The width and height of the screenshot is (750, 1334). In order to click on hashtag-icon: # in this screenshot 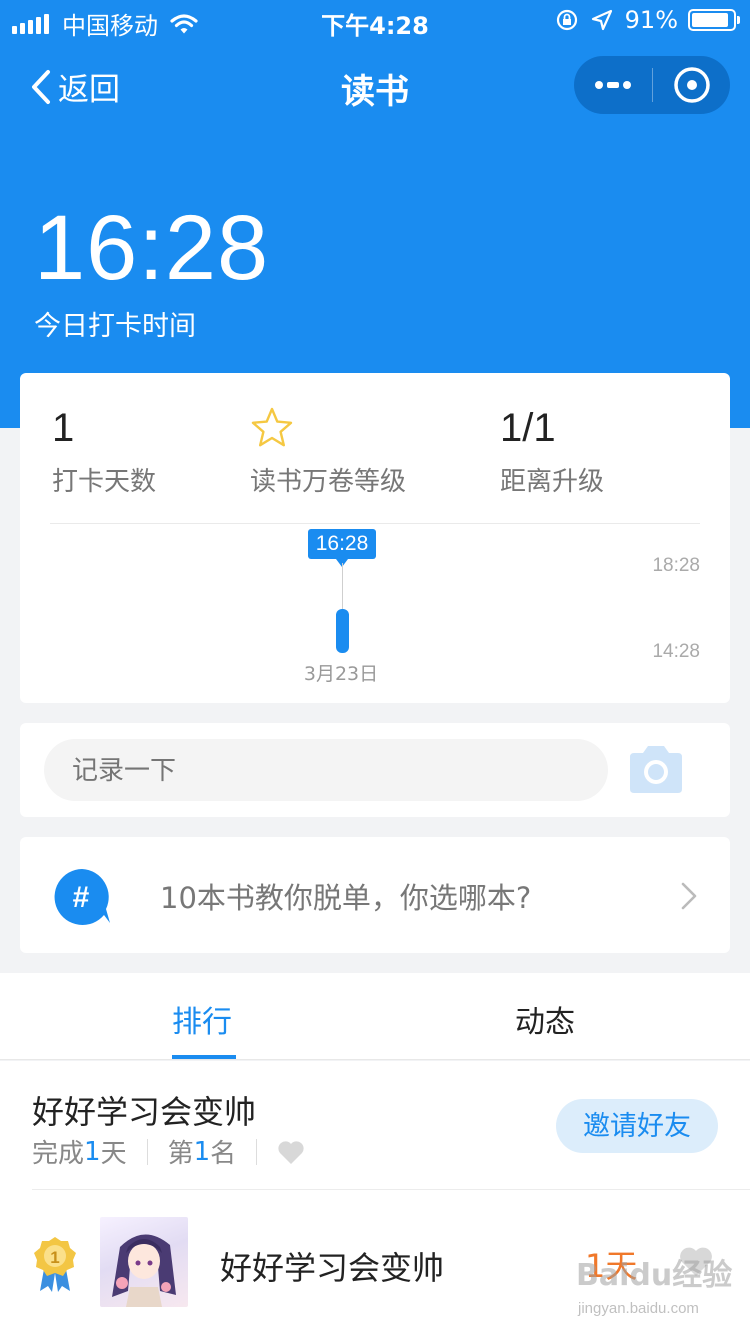, I will do `click(82, 897)`.